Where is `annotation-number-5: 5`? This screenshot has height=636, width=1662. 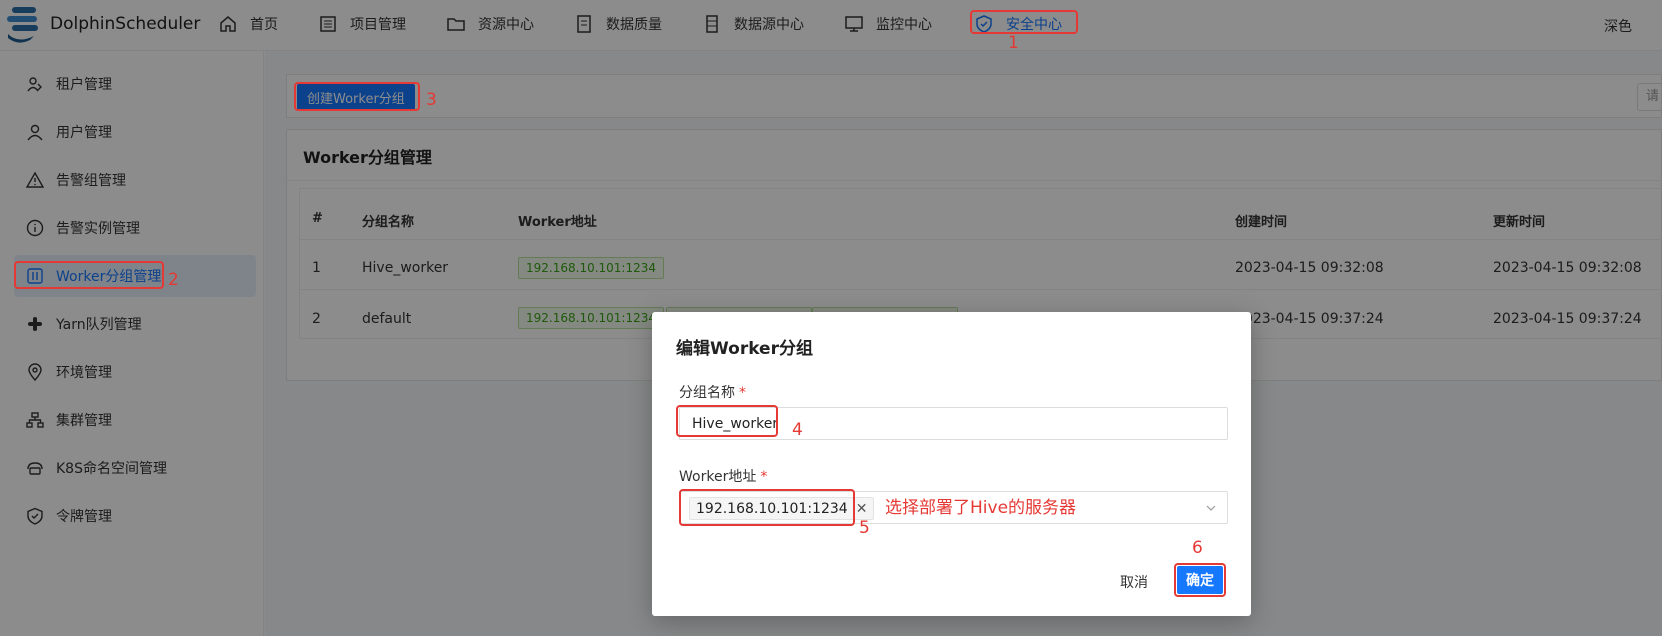 annotation-number-5: 5 is located at coordinates (864, 528).